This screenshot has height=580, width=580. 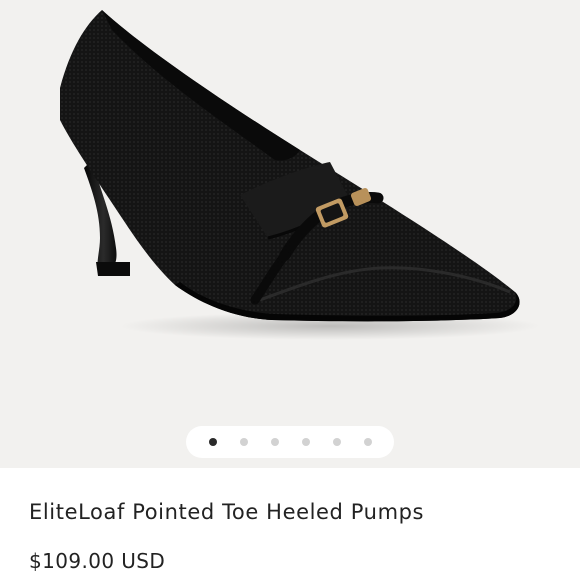 What do you see at coordinates (227, 512) in the screenshot?
I see `product-title: EliteLoaf Pointed Toe Heeled Pumps` at bounding box center [227, 512].